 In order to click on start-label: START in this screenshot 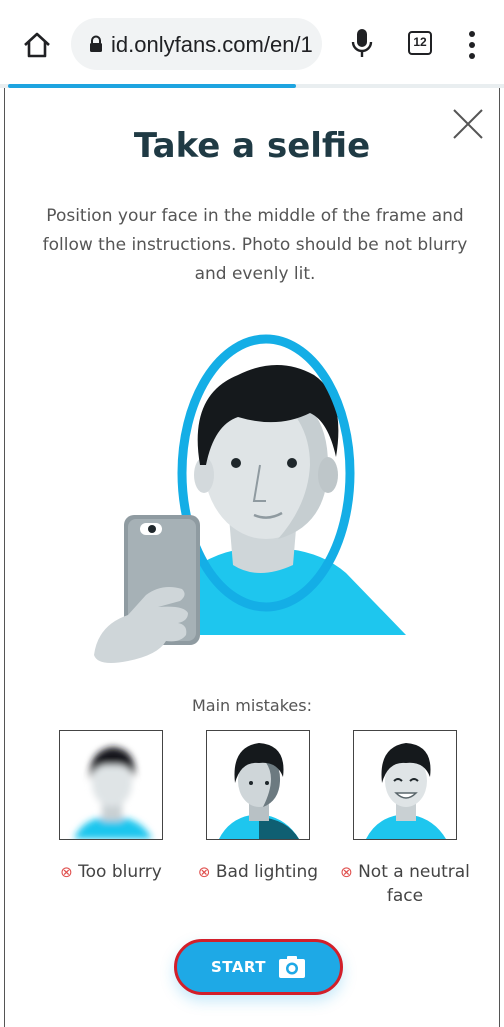, I will do `click(238, 967)`.